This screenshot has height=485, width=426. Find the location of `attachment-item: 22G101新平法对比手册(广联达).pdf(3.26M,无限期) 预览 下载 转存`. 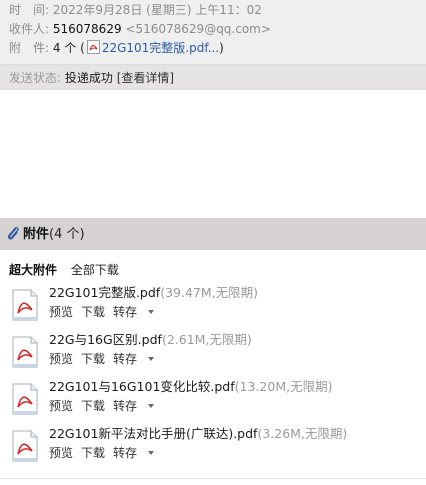

attachment-item: 22G101新平法对比手册(广联达).pdf(3.26M,无限期) 预览 下载 转存 is located at coordinates (213, 448).